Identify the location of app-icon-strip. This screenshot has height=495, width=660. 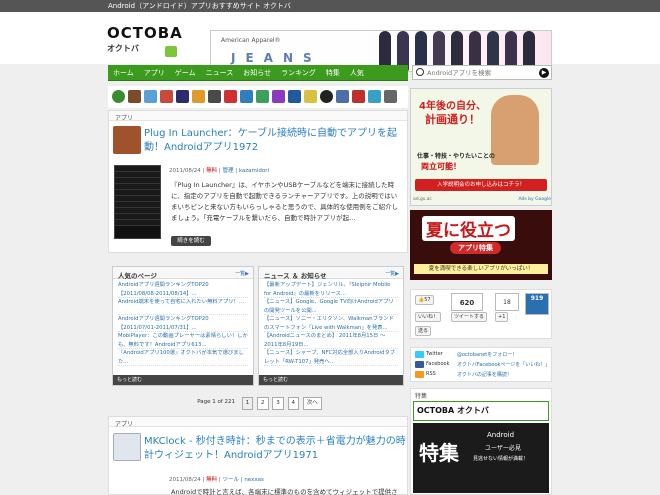
(258, 97).